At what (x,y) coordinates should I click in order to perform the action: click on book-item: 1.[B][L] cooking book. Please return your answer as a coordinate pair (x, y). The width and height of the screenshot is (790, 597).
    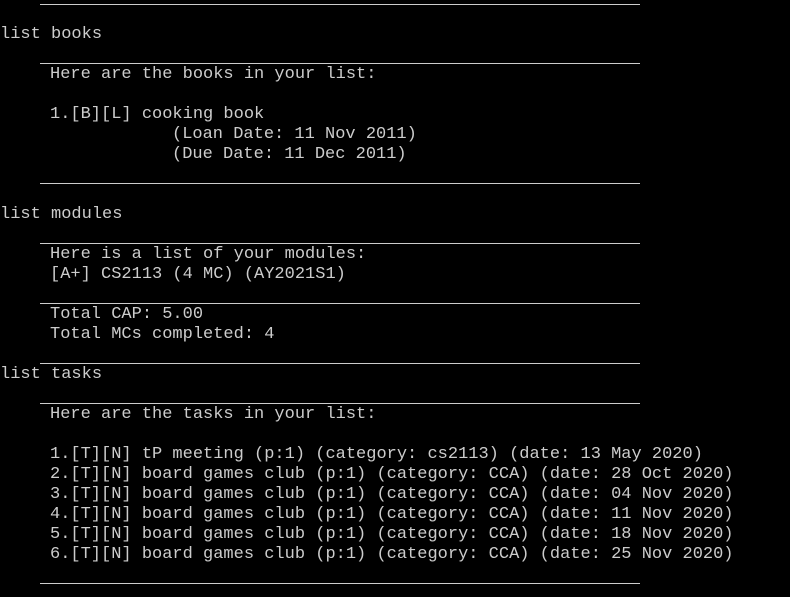
    Looking at the image, I should click on (157, 114).